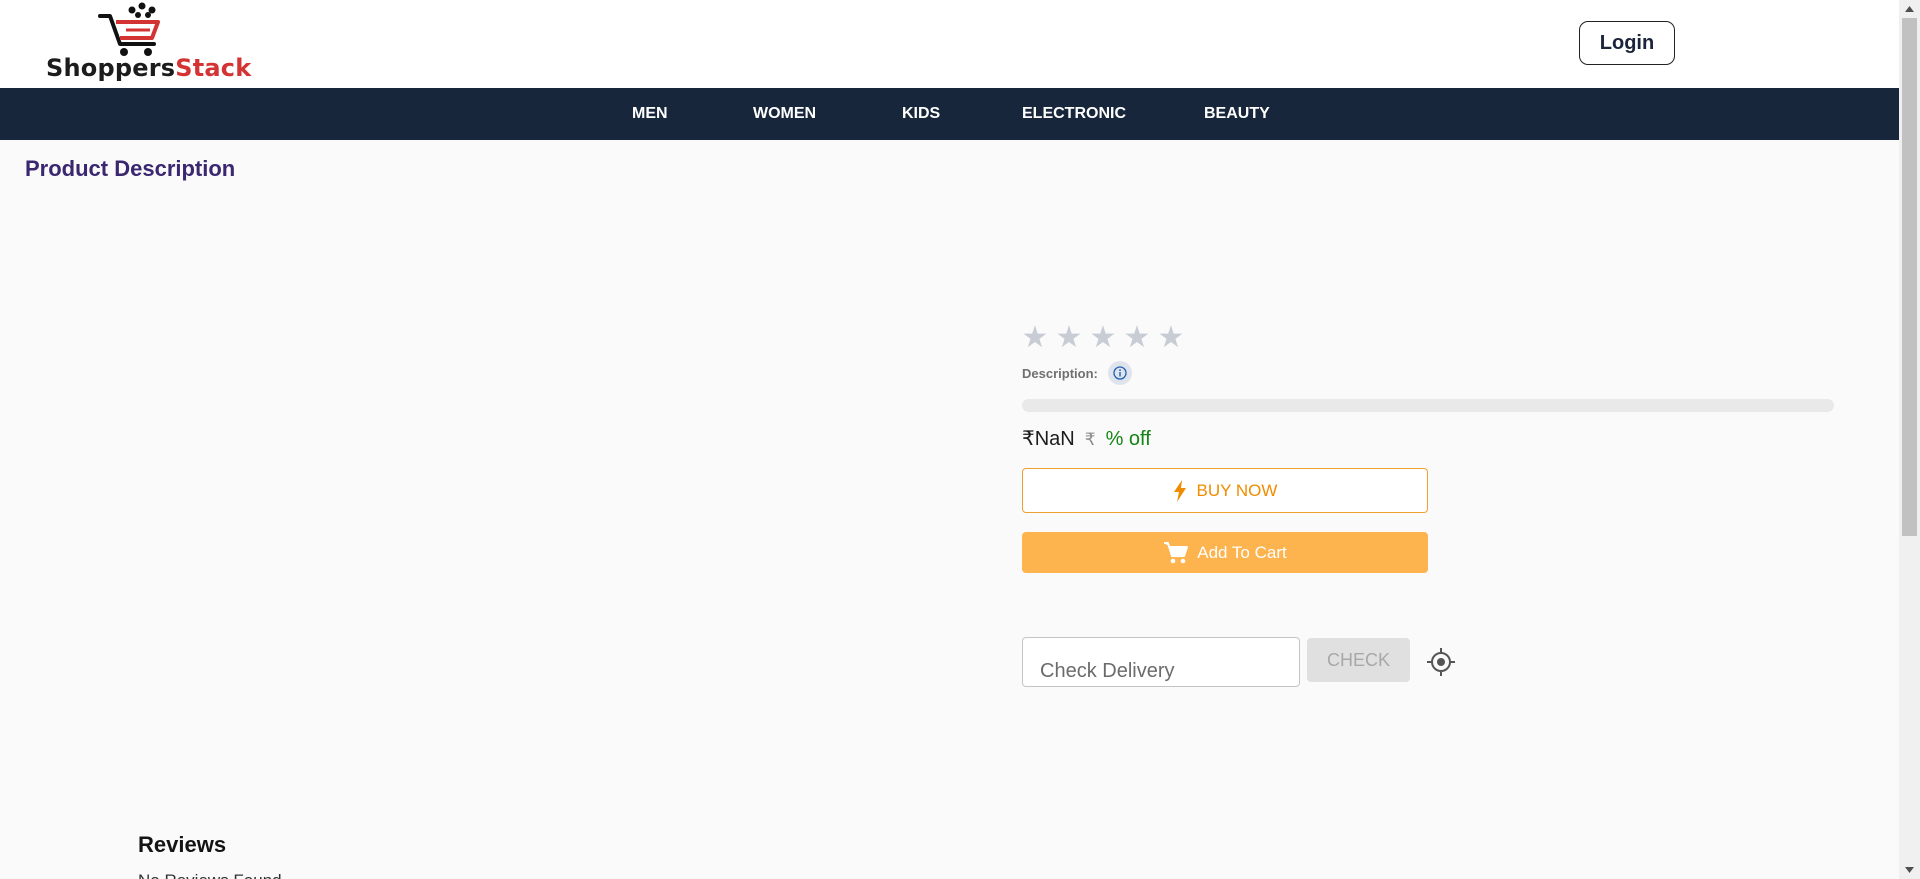 Image resolution: width=1920 pixels, height=879 pixels. Describe the element at coordinates (784, 114) in the screenshot. I see `nav-item-women: WOMEN` at that location.